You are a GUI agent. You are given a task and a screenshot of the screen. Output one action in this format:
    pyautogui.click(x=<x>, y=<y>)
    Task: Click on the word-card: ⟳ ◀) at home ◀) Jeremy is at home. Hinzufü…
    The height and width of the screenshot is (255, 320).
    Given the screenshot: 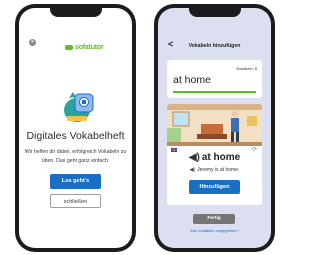 What is the action you would take?
    pyautogui.click(x=214, y=154)
    